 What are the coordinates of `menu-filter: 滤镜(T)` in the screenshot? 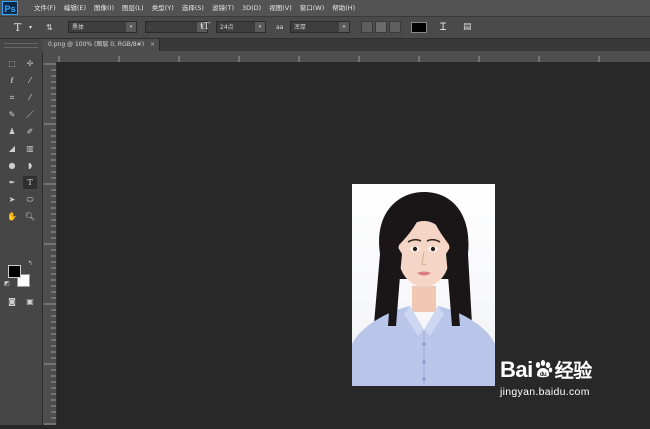 It's located at (223, 8).